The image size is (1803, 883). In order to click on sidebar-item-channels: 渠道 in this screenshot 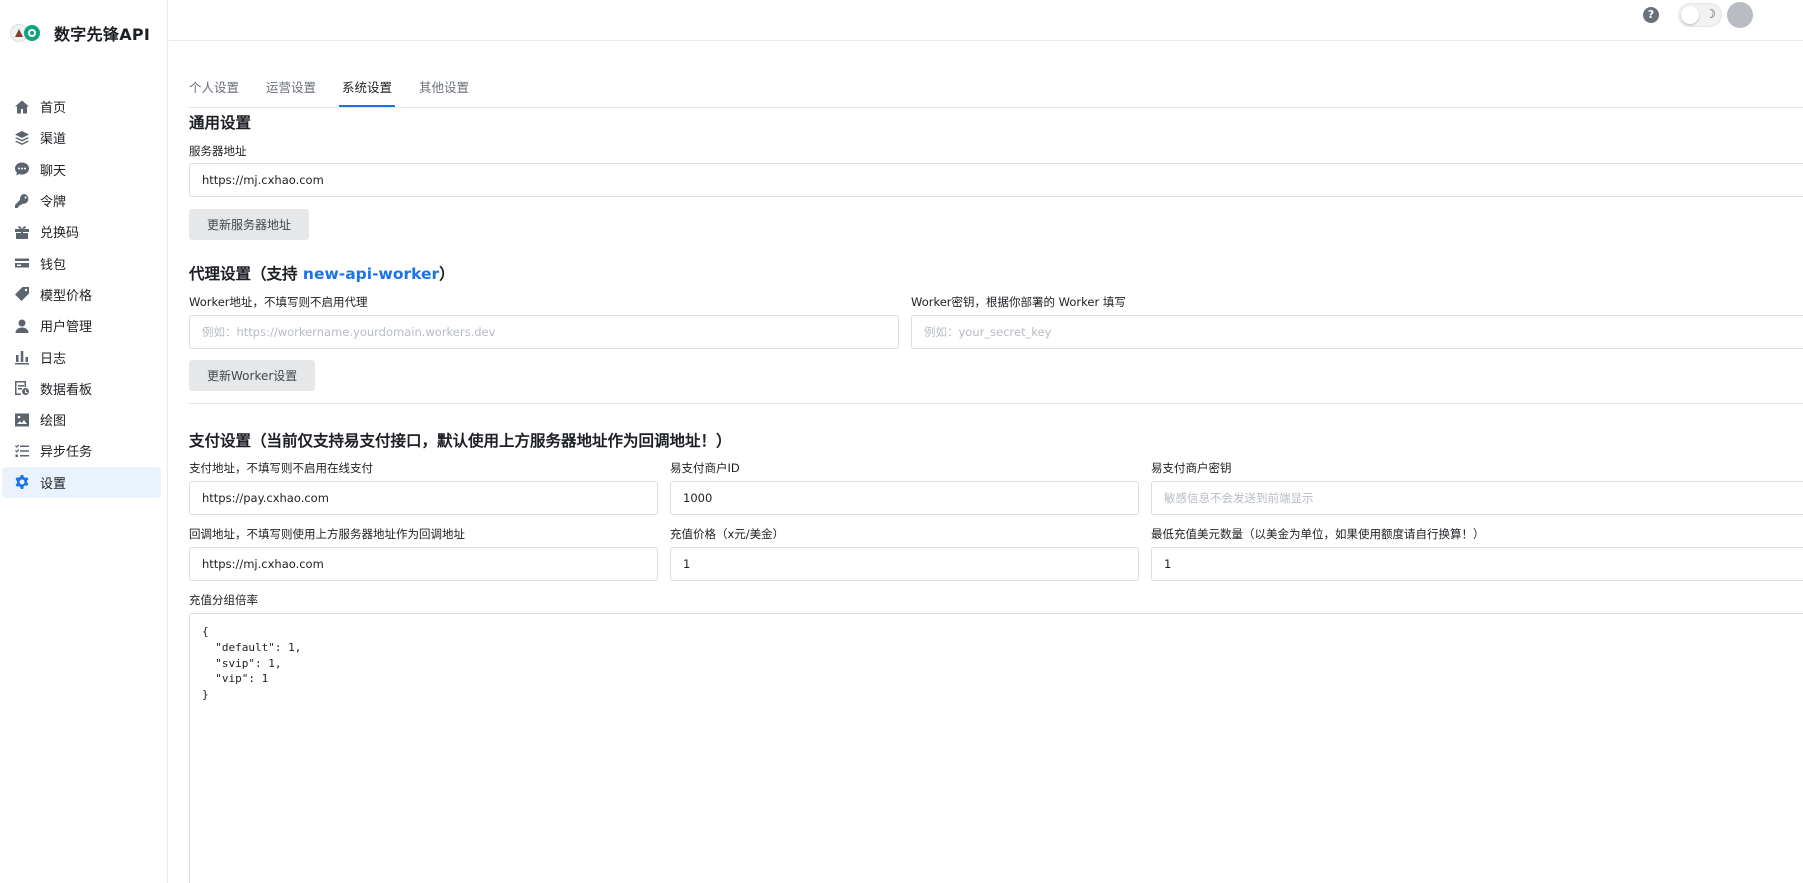, I will do `click(81, 137)`.